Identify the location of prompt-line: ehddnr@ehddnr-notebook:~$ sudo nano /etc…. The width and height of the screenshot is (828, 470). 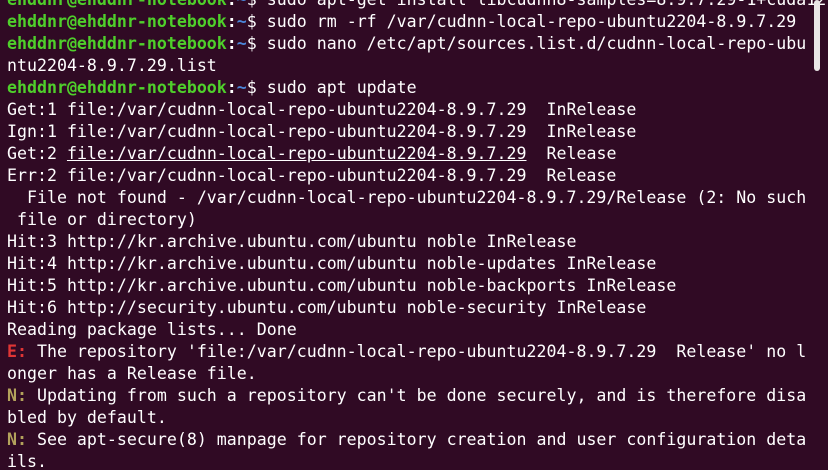
(409, 44).